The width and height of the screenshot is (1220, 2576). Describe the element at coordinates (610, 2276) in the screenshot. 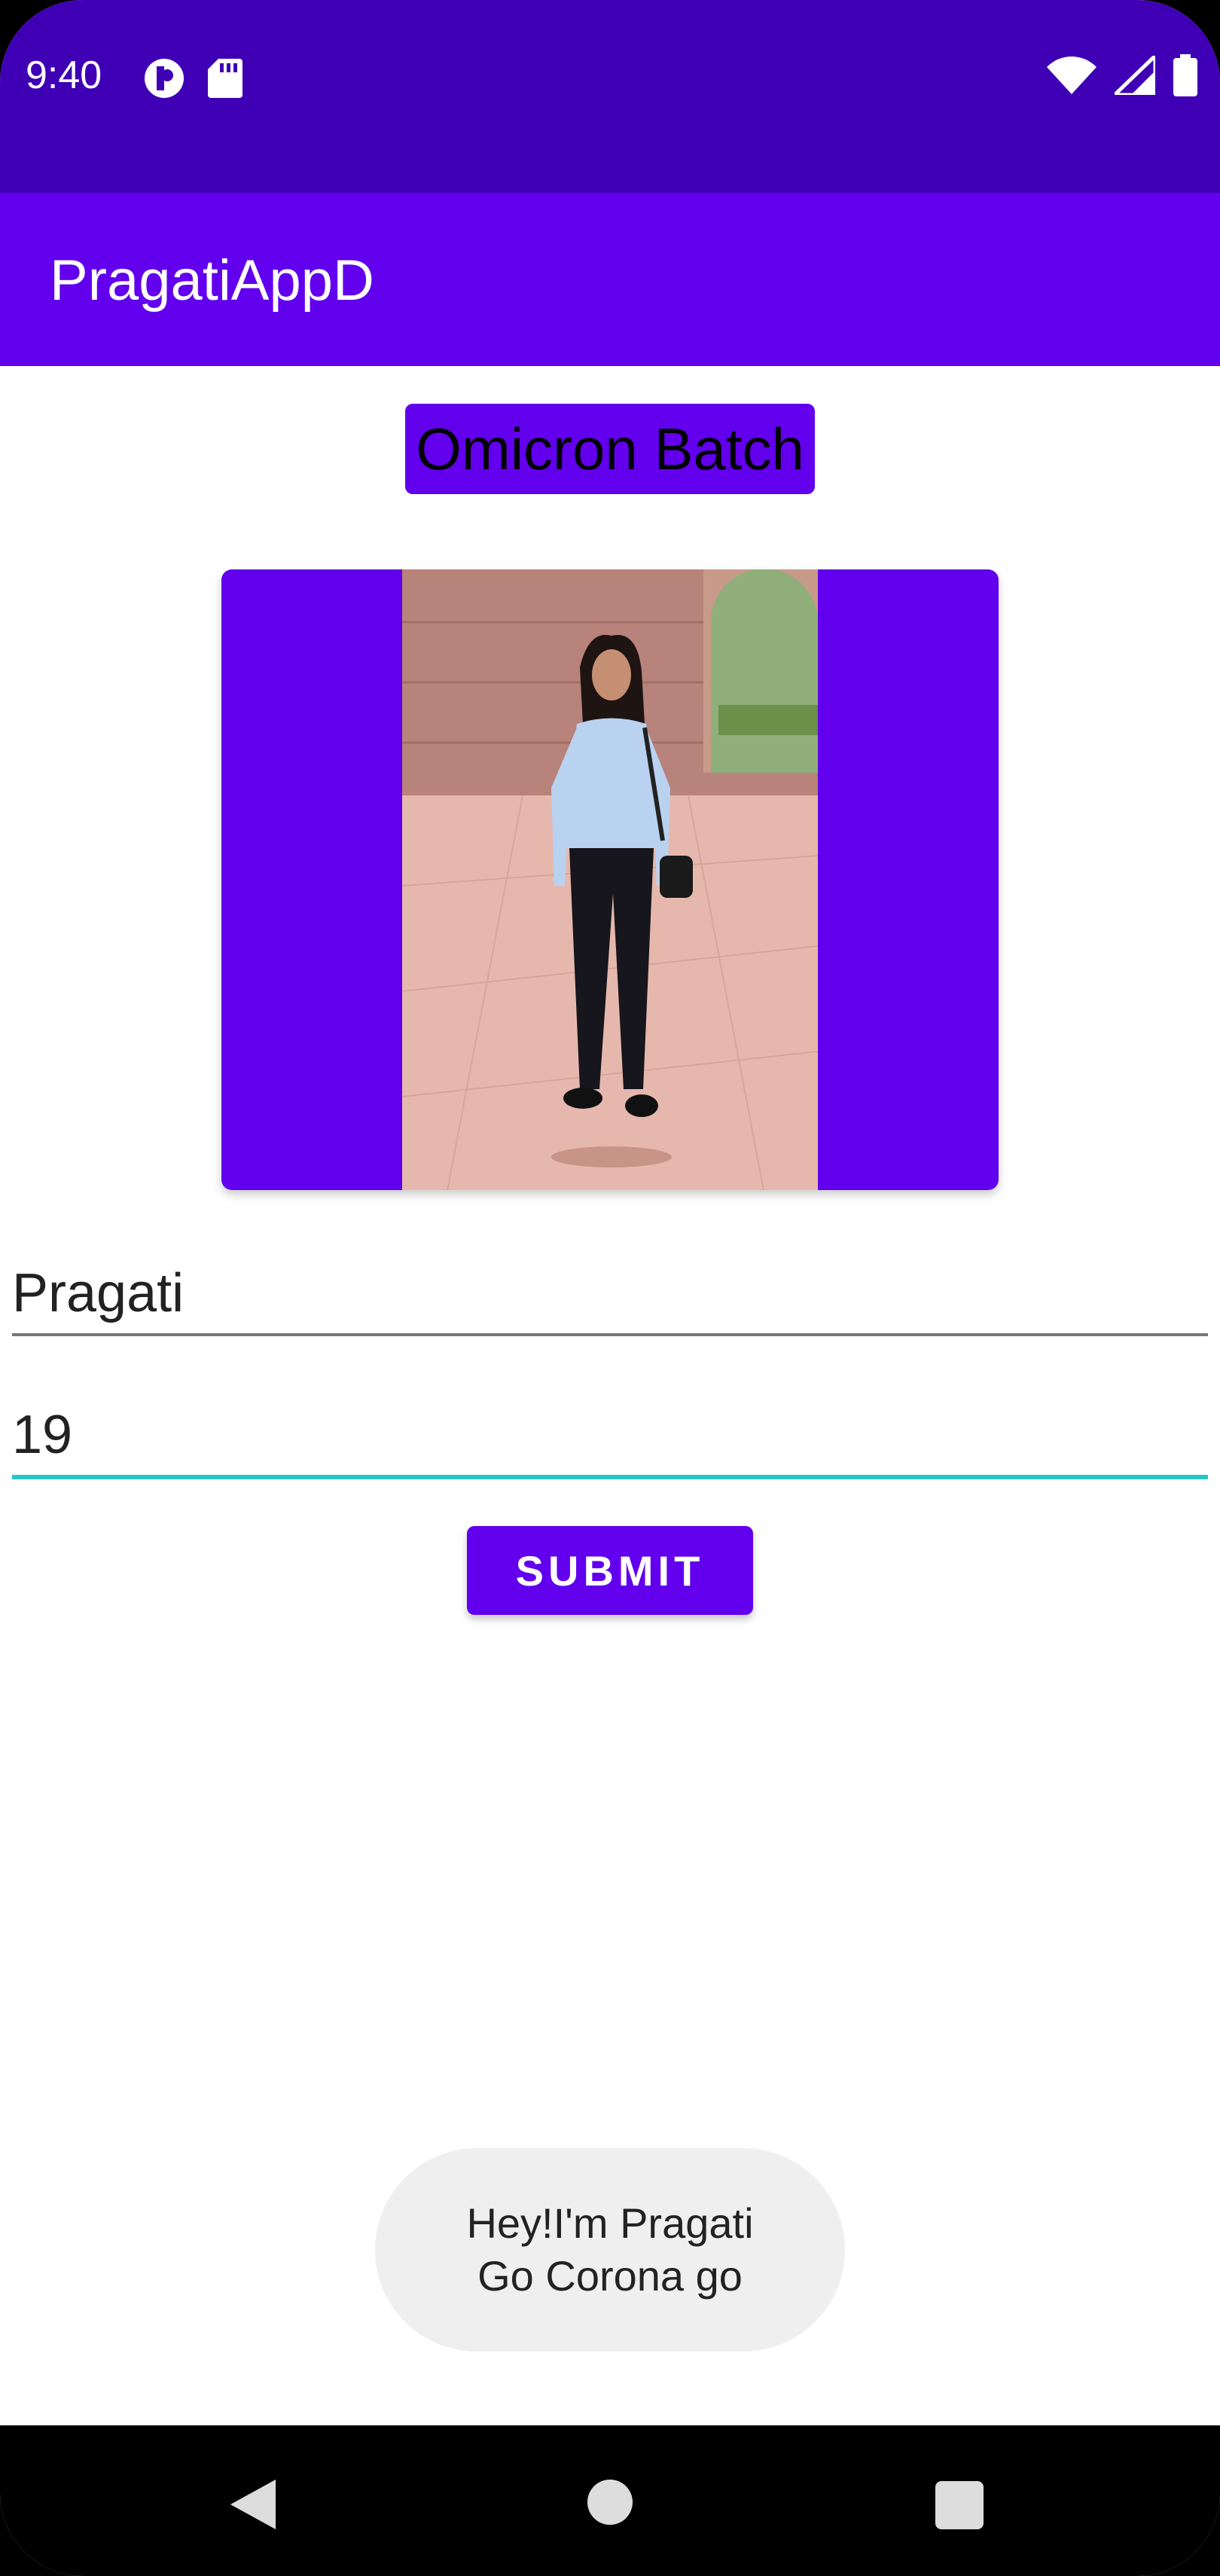

I see `toast-line-2: Go Corona go` at that location.